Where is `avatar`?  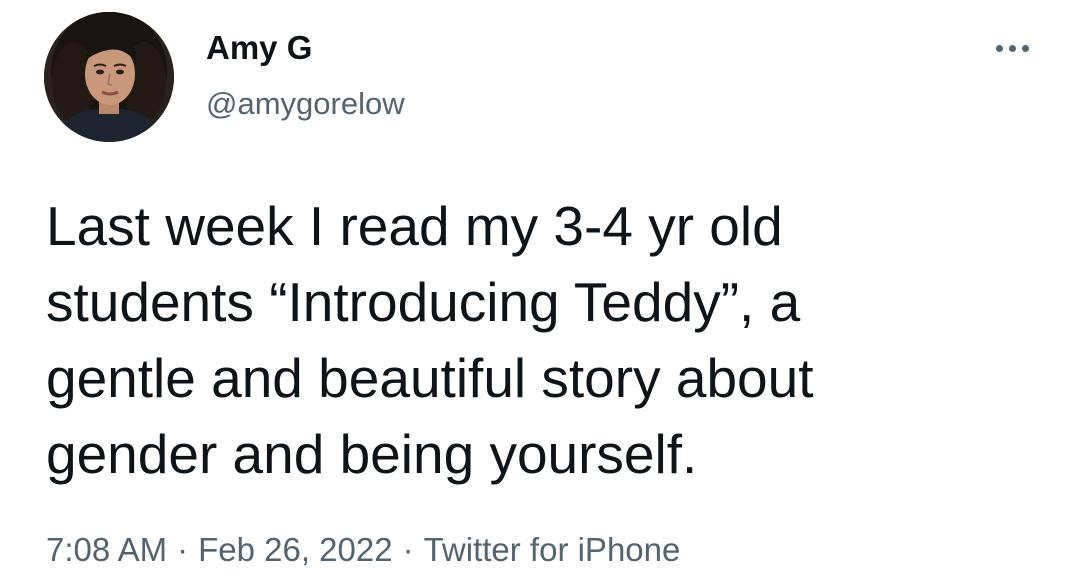 avatar is located at coordinates (109, 77).